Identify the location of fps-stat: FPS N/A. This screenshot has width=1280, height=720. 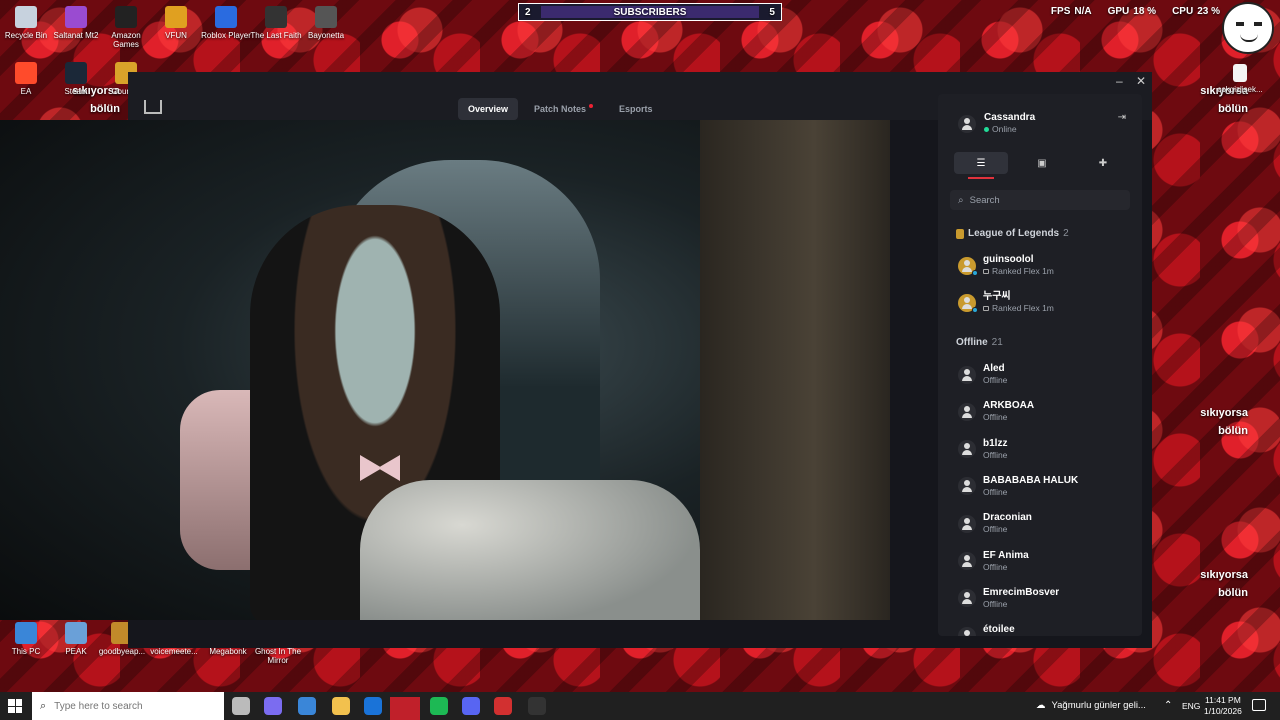
(1071, 11).